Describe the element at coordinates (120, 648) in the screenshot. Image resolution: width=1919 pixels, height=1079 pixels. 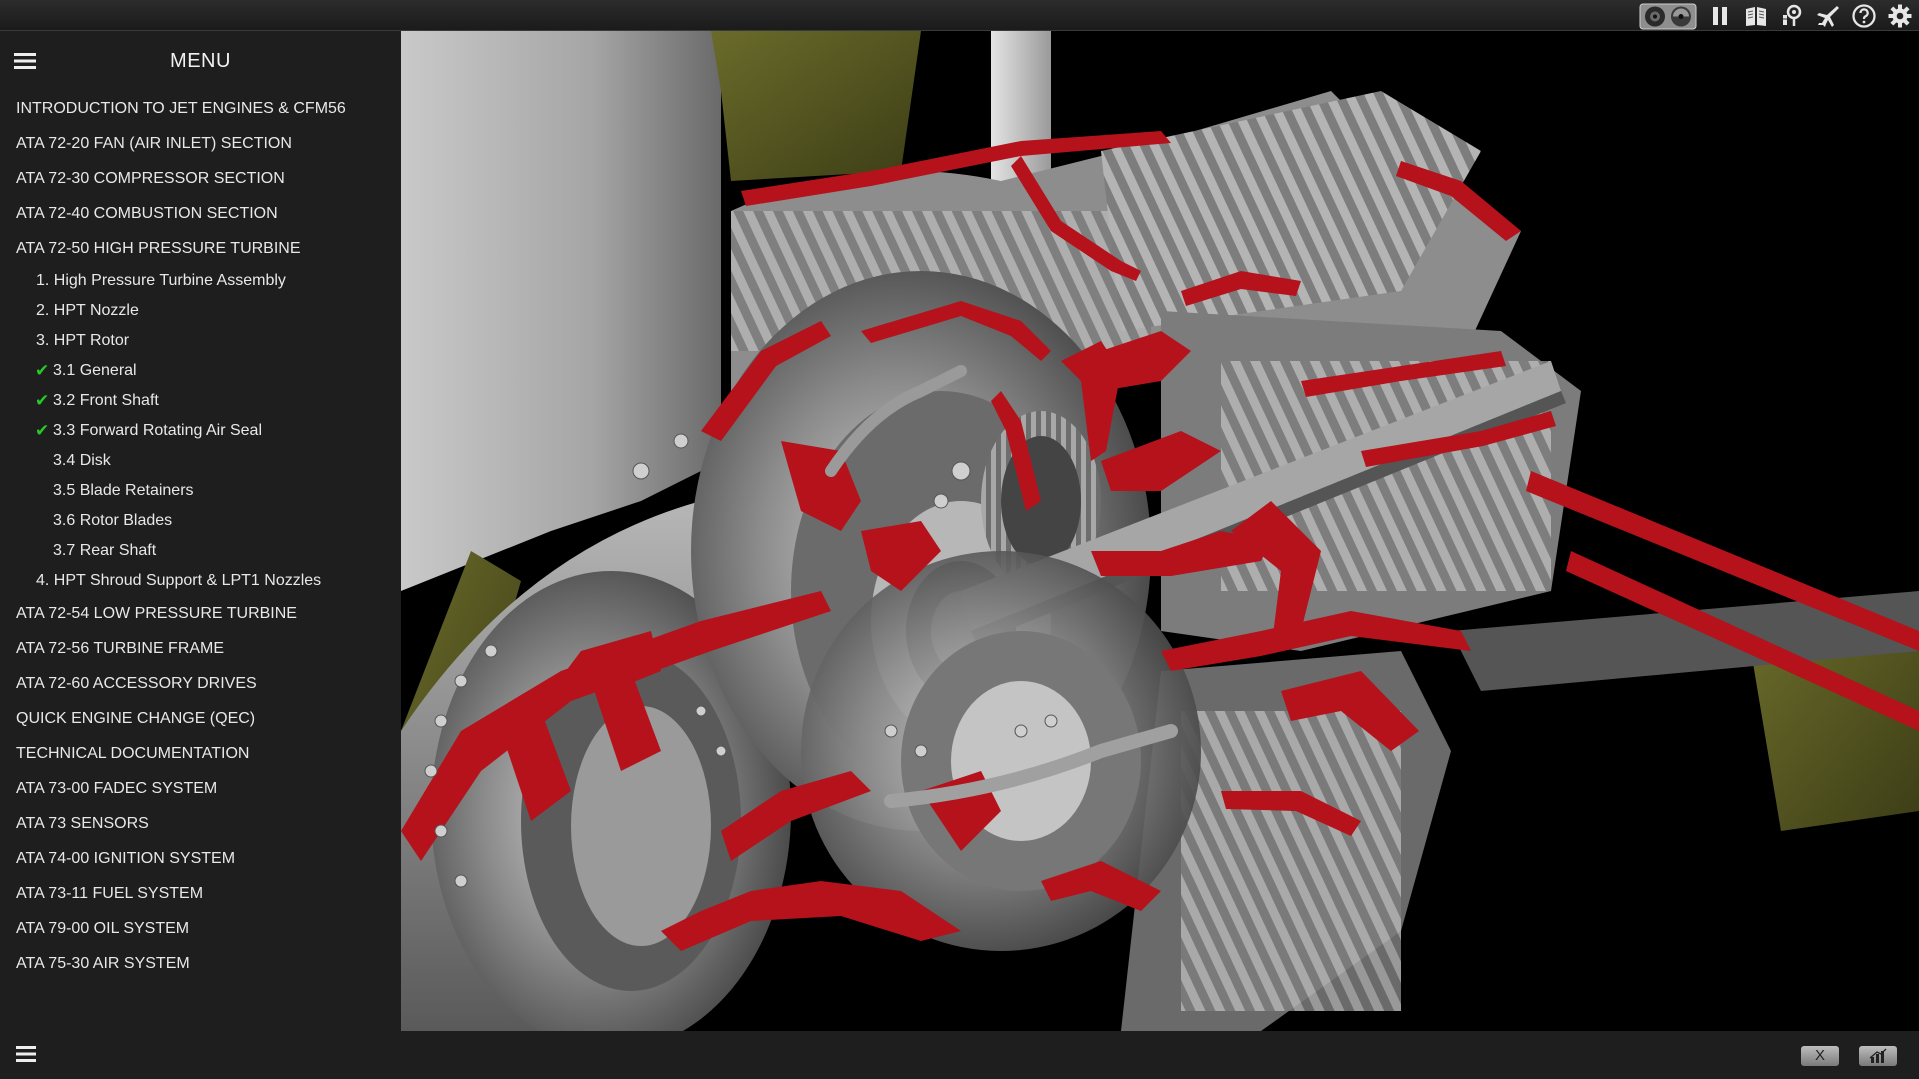
I see `menu-item-label: ATA 72-56 TURBINE FRAME` at that location.